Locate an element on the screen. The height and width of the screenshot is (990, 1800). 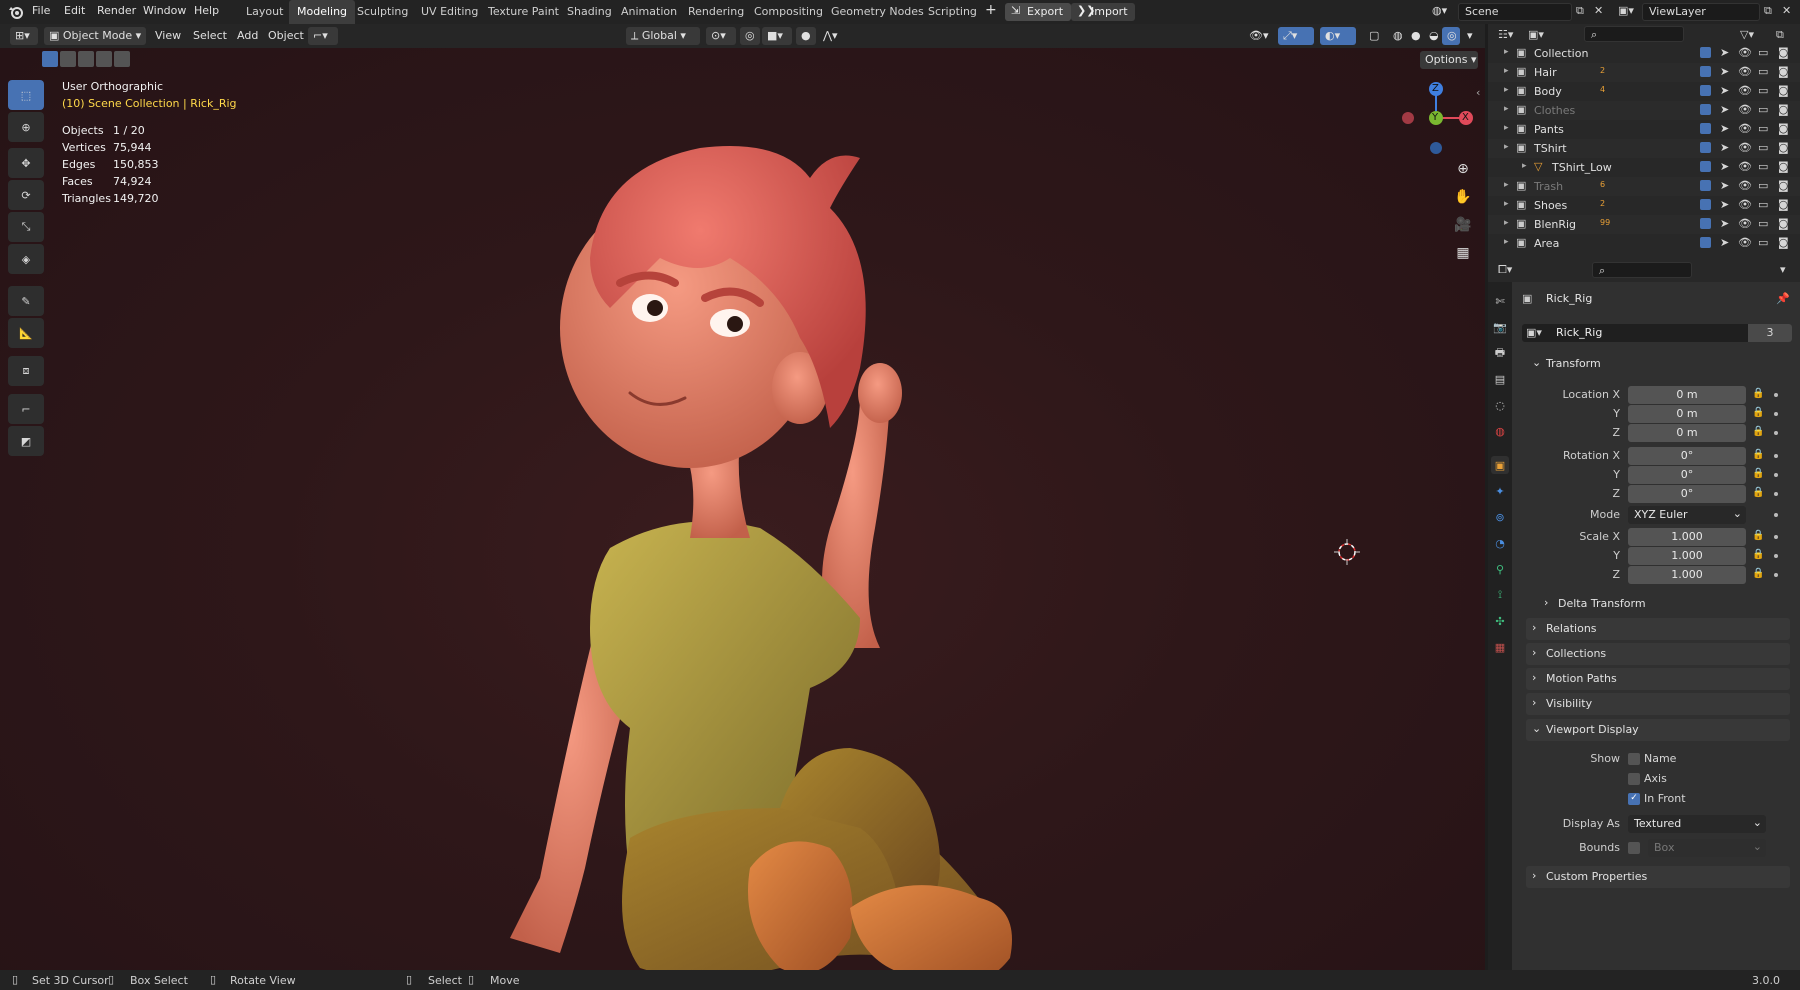
transform-panel-header: ⌄ Transform is located at coordinates (1658, 364).